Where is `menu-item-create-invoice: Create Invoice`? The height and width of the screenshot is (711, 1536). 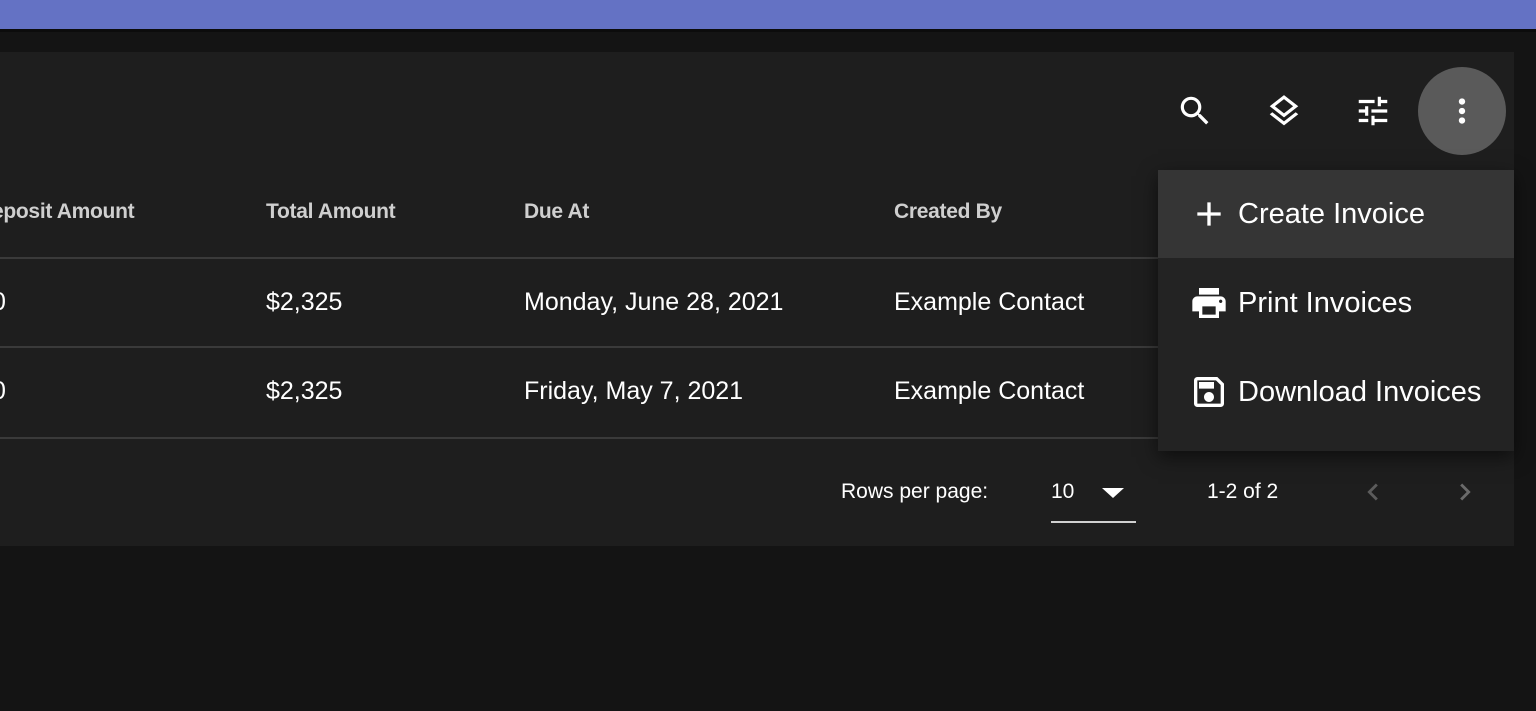
menu-item-create-invoice: Create Invoice is located at coordinates (1336, 214).